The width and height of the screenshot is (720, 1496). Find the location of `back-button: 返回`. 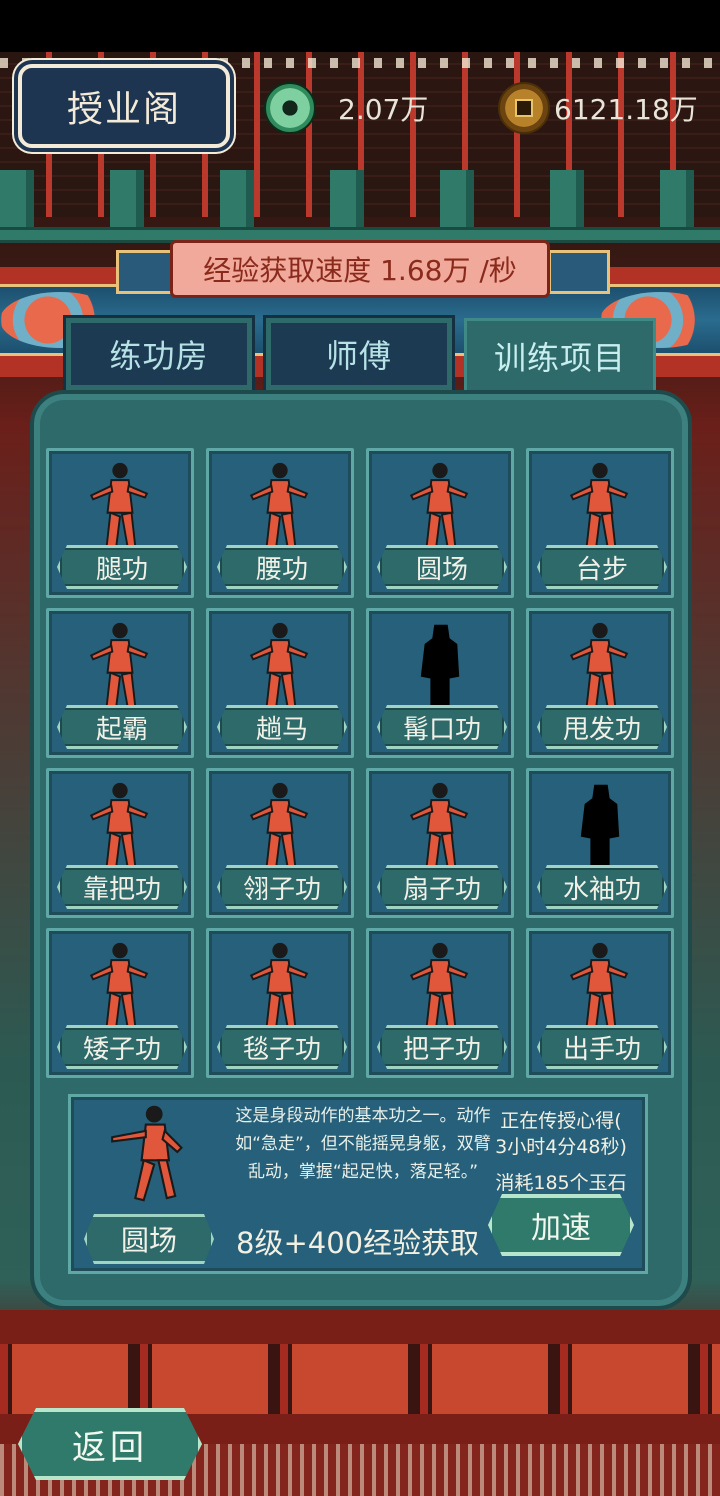

back-button: 返回 is located at coordinates (110, 1444).